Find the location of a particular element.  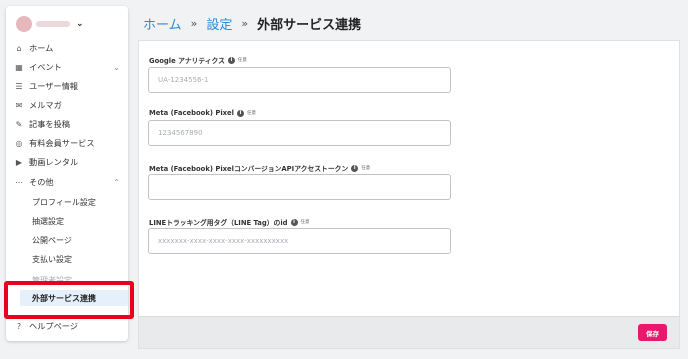

help-icon: ? is located at coordinates (19, 326).